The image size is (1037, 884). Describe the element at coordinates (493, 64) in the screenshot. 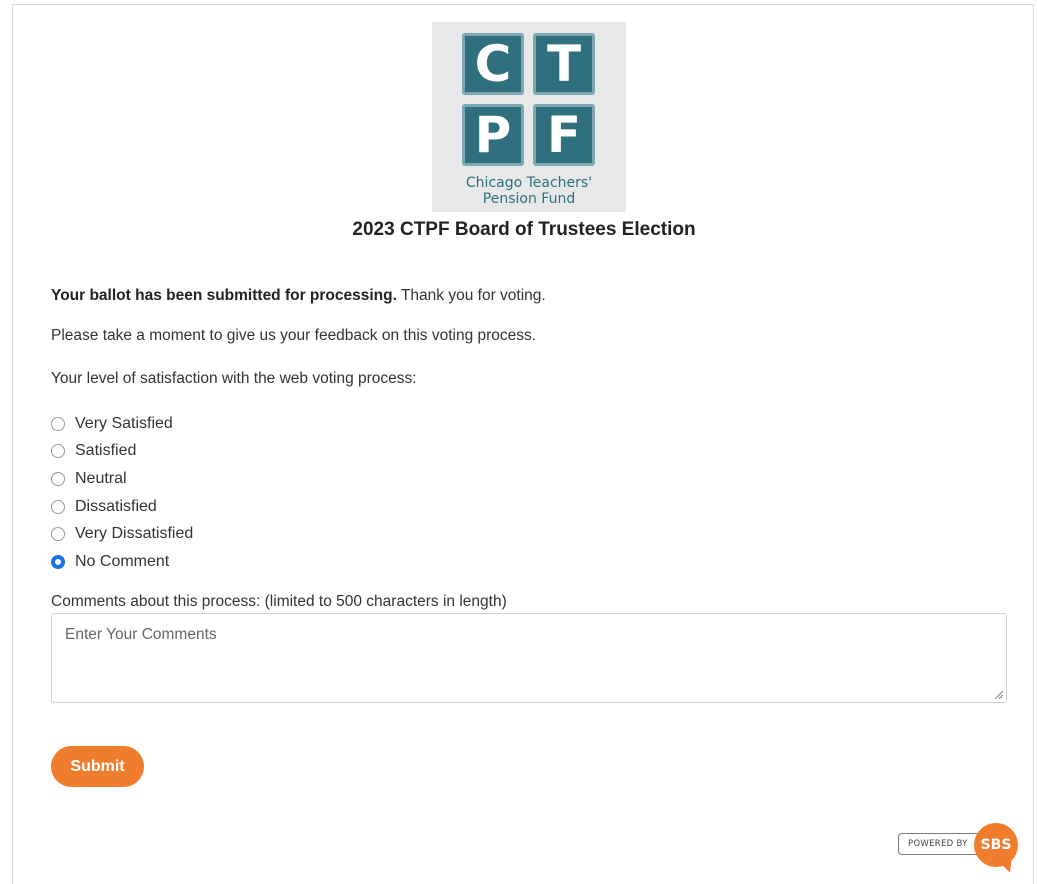

I see `logo-tile-c: C` at that location.